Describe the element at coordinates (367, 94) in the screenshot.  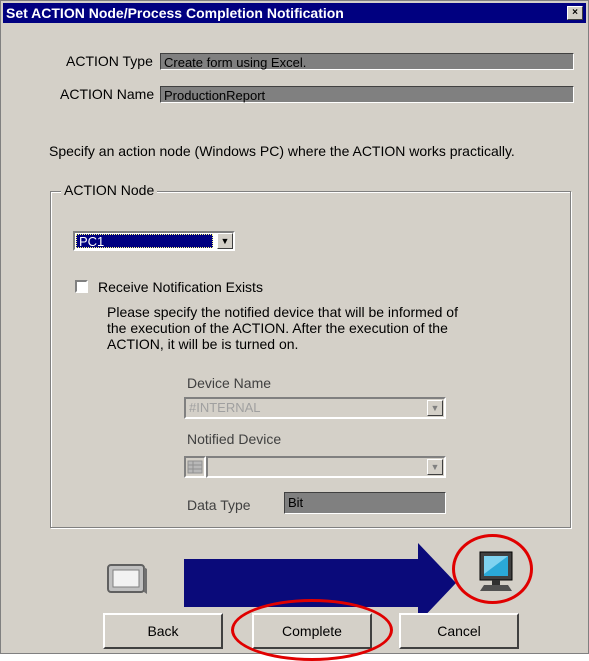
I see `action-name-field: ProductionReport` at that location.